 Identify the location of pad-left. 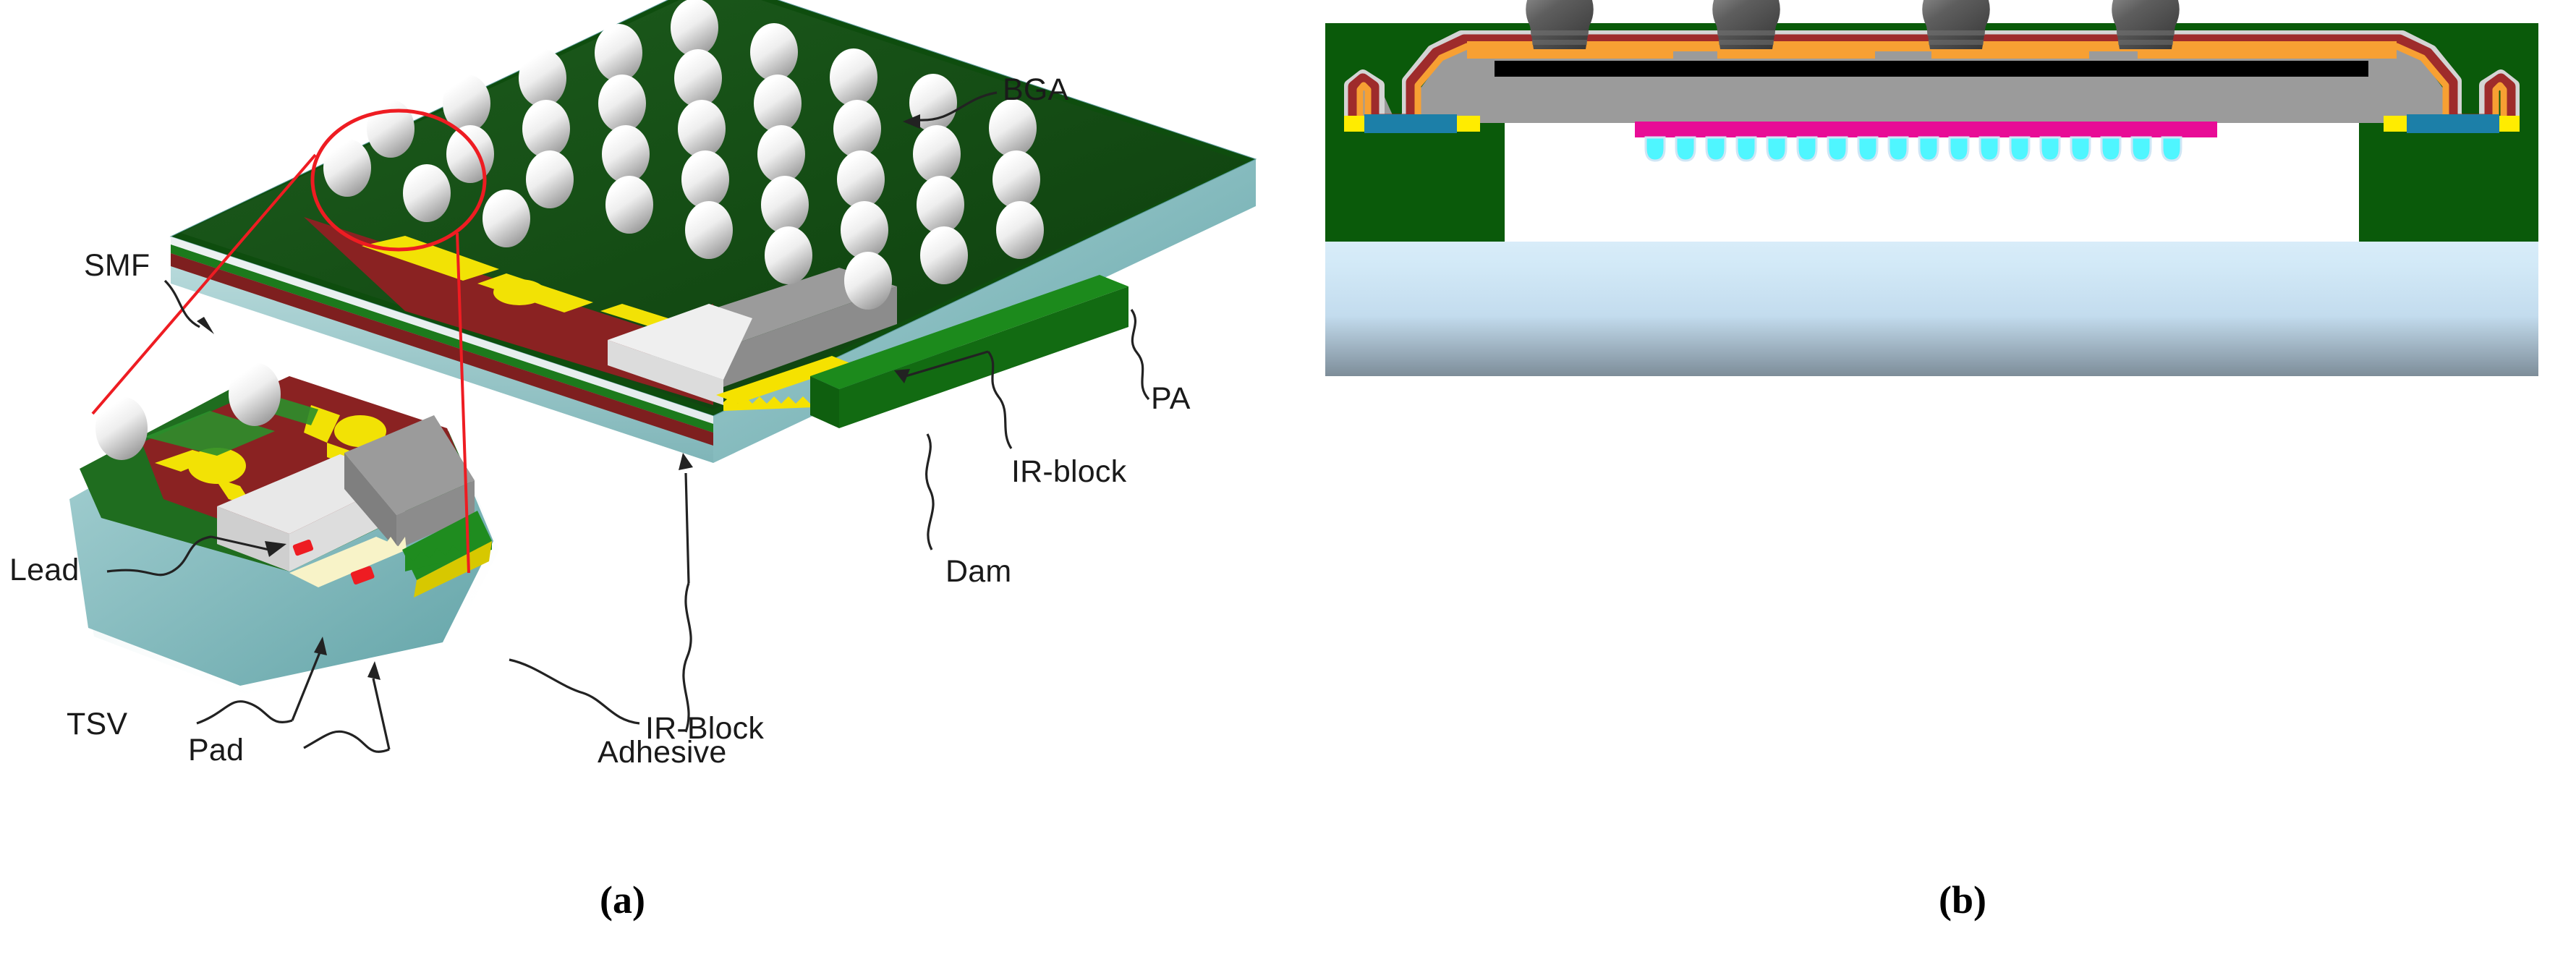
(1410, 123).